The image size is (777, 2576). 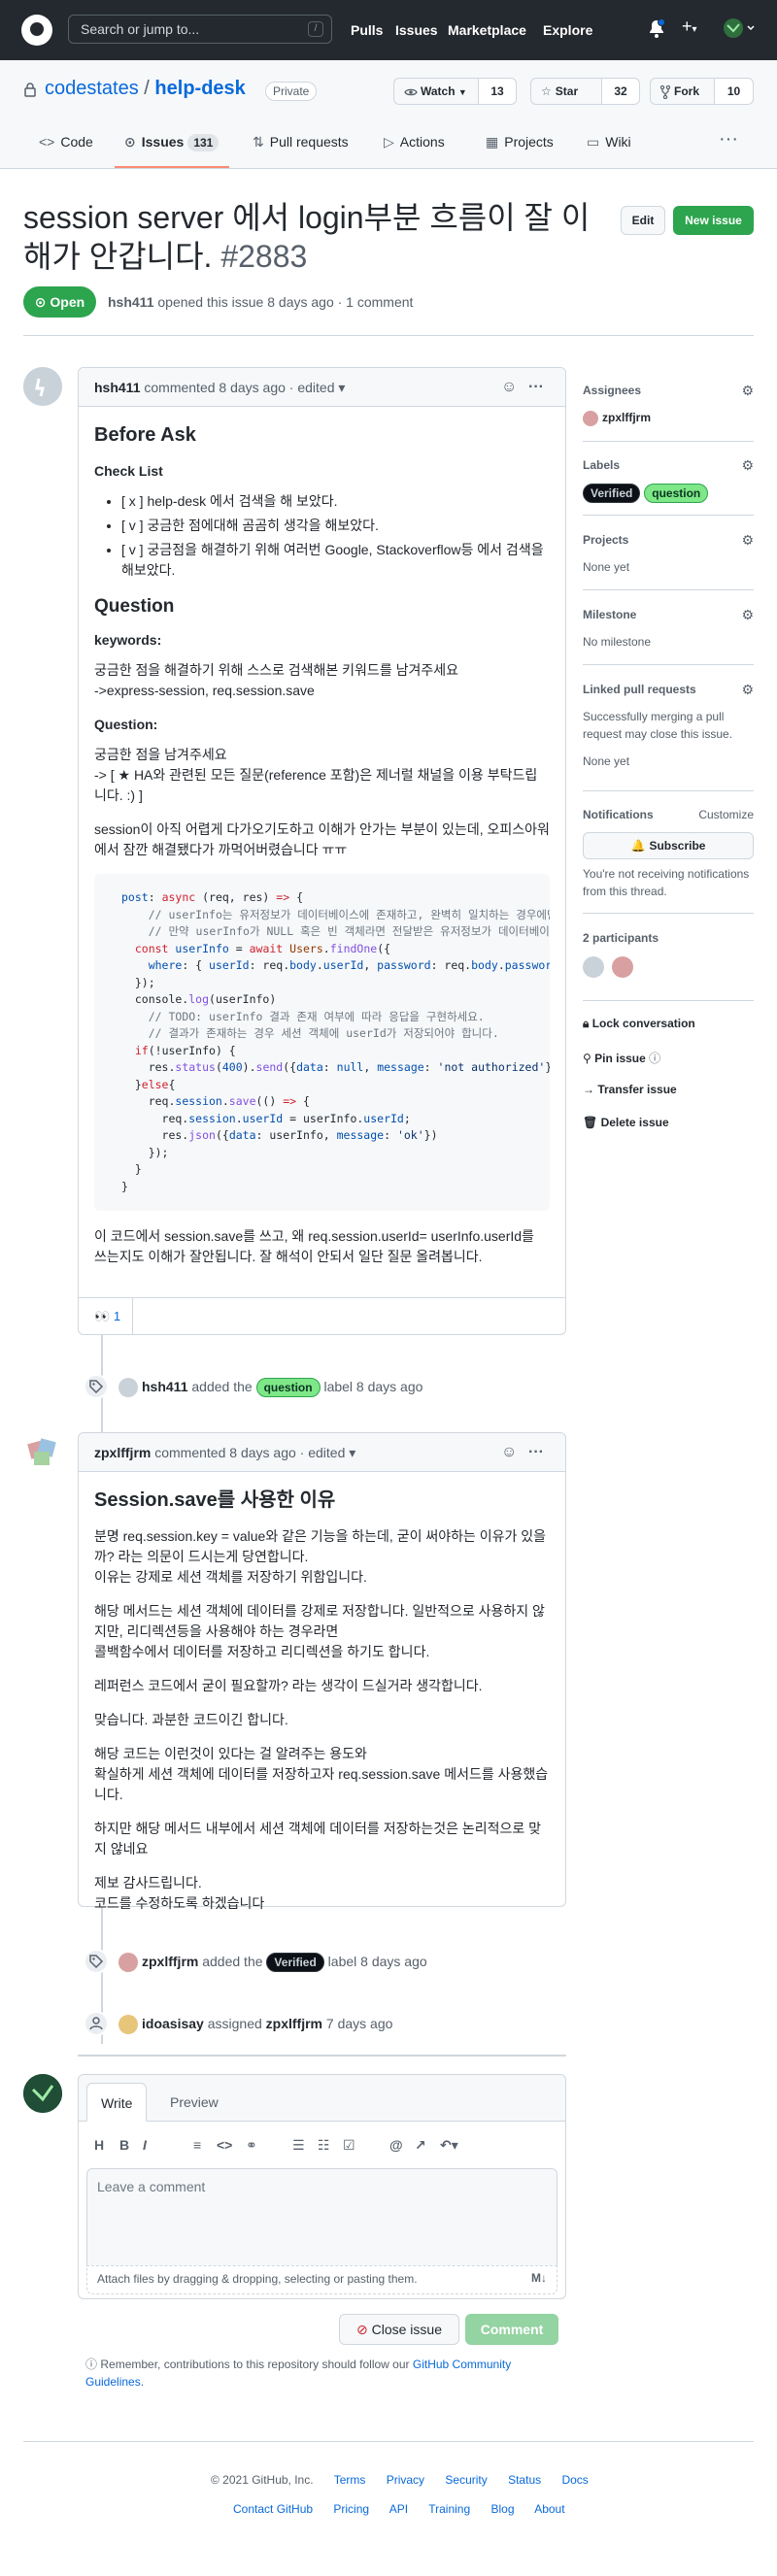 I want to click on footer-link: Docs, so click(x=574, y=2480).